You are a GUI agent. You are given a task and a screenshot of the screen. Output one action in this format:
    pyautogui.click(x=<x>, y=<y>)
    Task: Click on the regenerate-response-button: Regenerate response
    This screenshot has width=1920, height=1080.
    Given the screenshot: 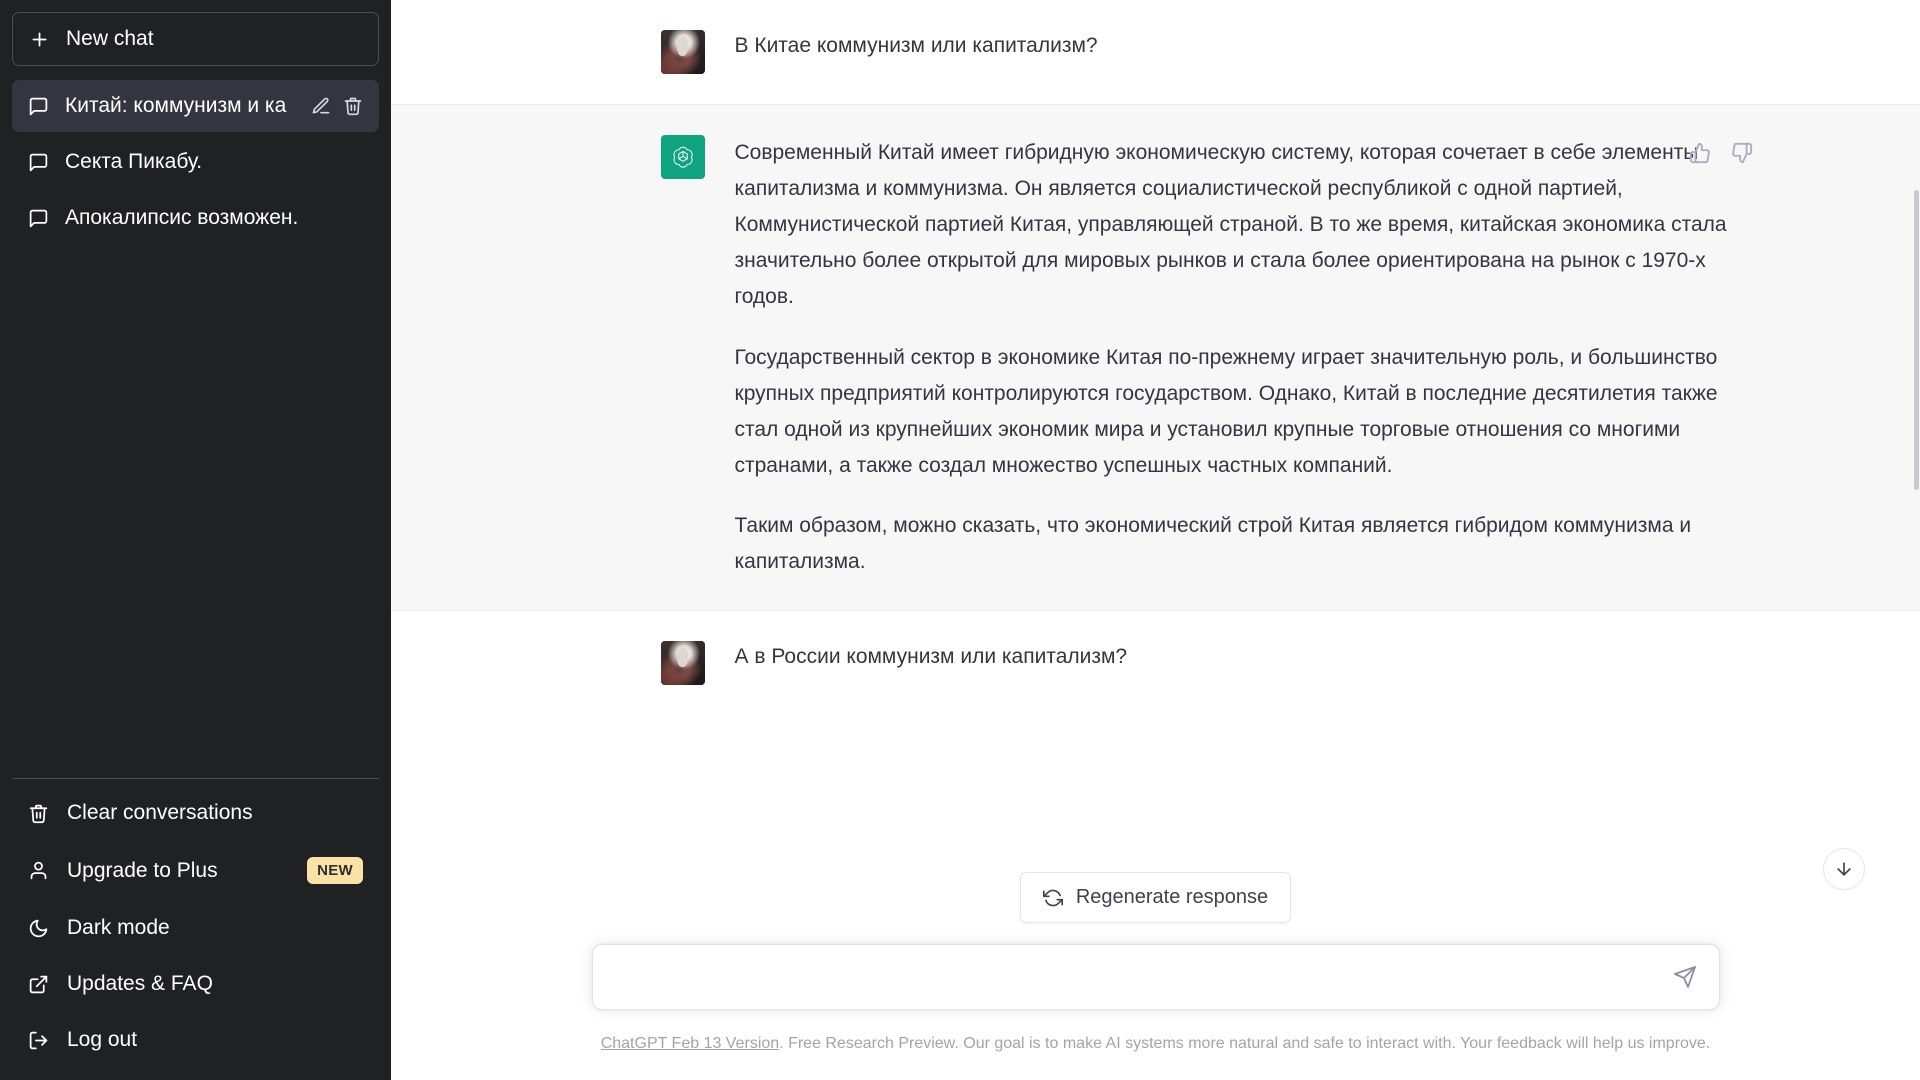 What is the action you would take?
    pyautogui.click(x=1155, y=897)
    